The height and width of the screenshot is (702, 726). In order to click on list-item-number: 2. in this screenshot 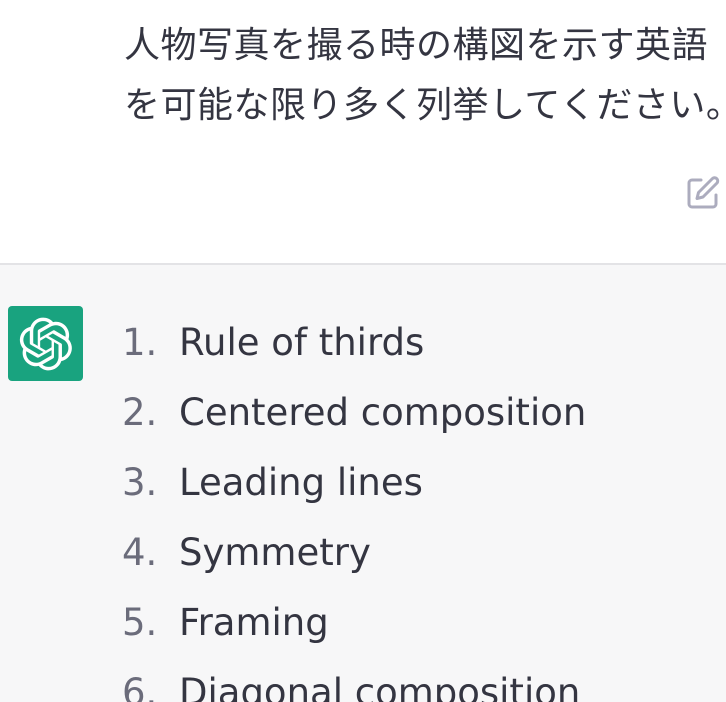, I will do `click(140, 412)`.